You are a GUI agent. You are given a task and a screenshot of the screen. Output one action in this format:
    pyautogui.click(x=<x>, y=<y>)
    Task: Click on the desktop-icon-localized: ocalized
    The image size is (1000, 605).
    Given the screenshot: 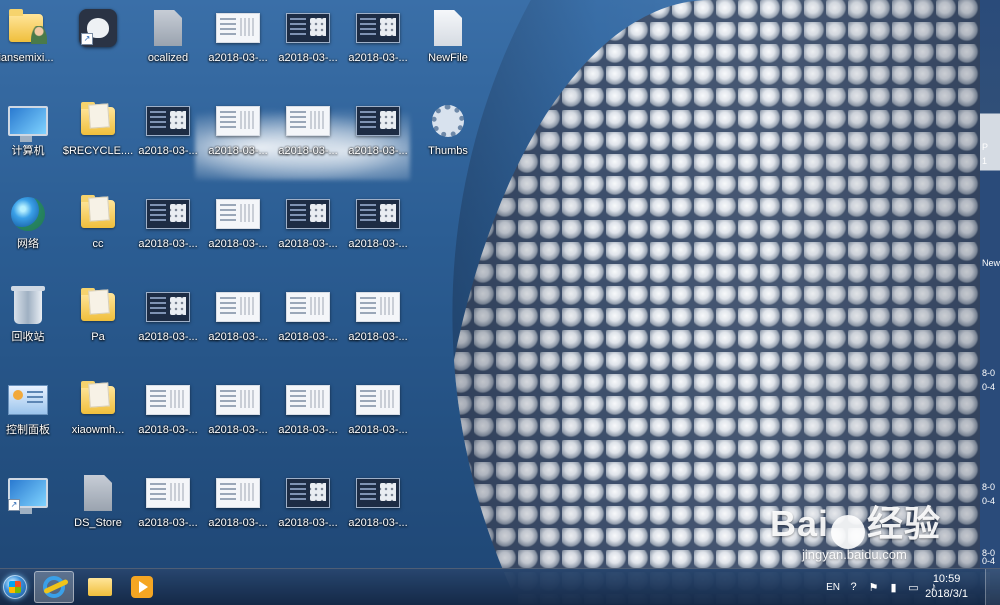 What is the action you would take?
    pyautogui.click(x=168, y=42)
    